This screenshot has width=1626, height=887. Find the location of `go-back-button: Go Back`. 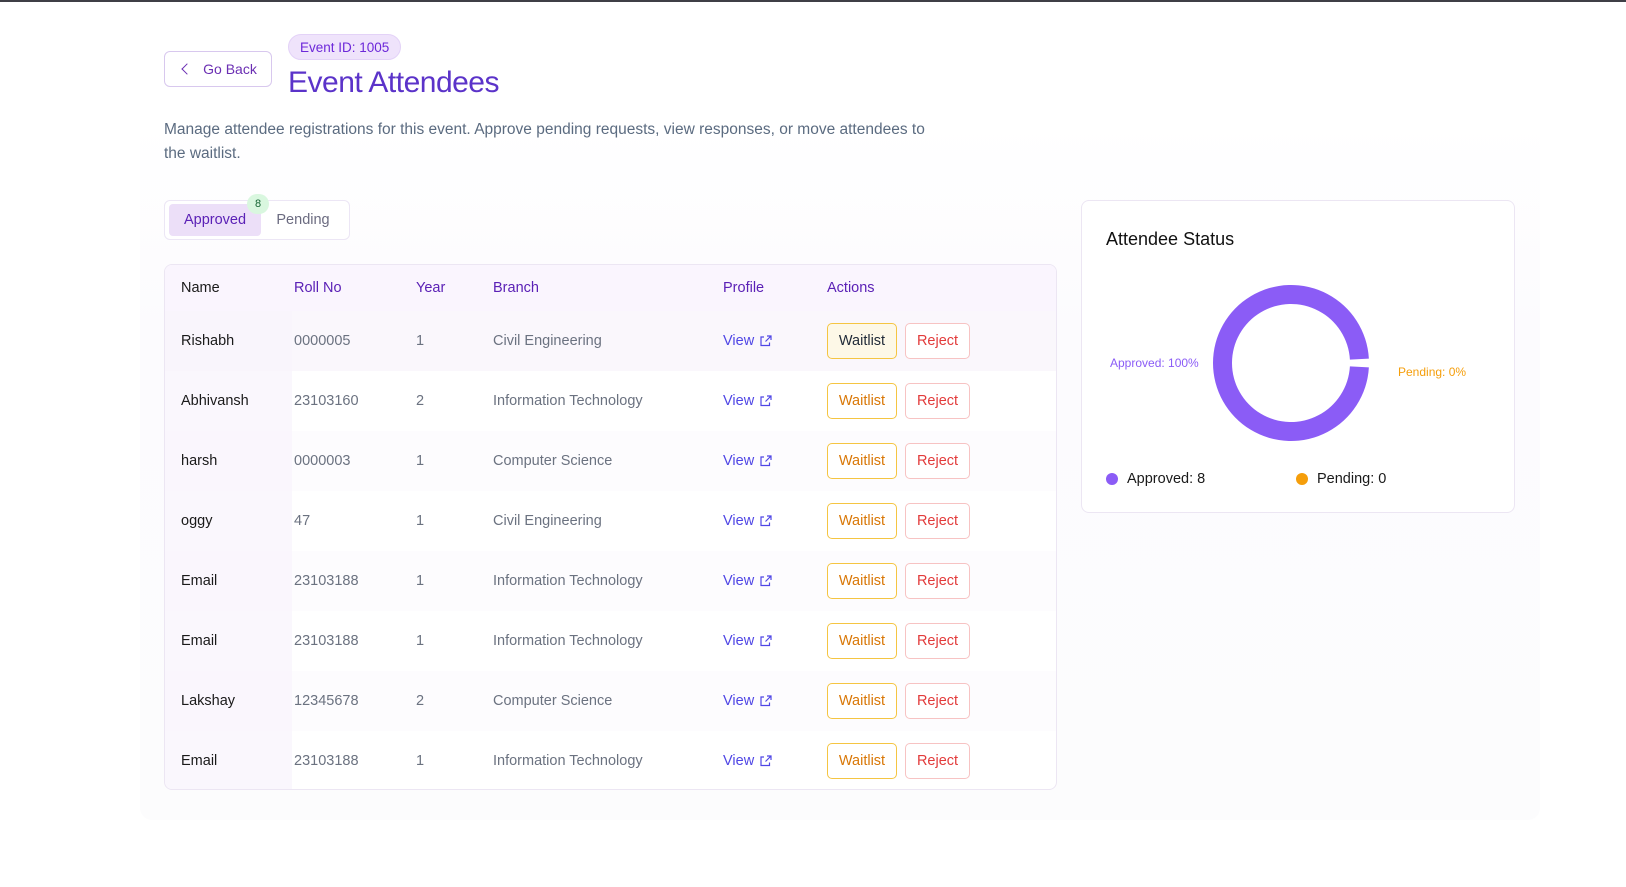

go-back-button: Go Back is located at coordinates (218, 69).